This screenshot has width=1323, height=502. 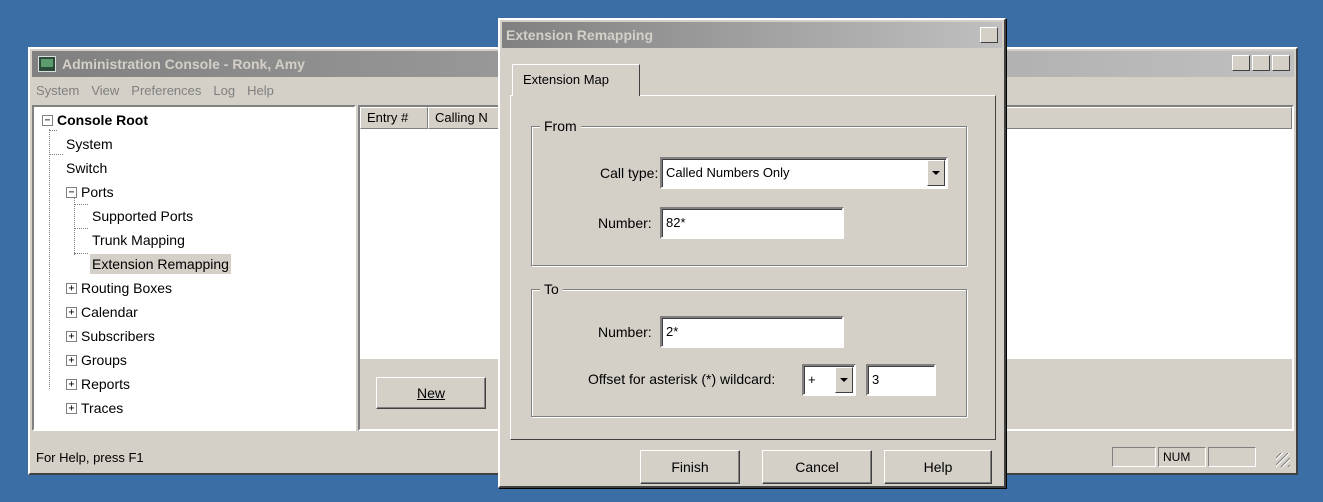 I want to click on maximize-button: □, so click(x=1261, y=63).